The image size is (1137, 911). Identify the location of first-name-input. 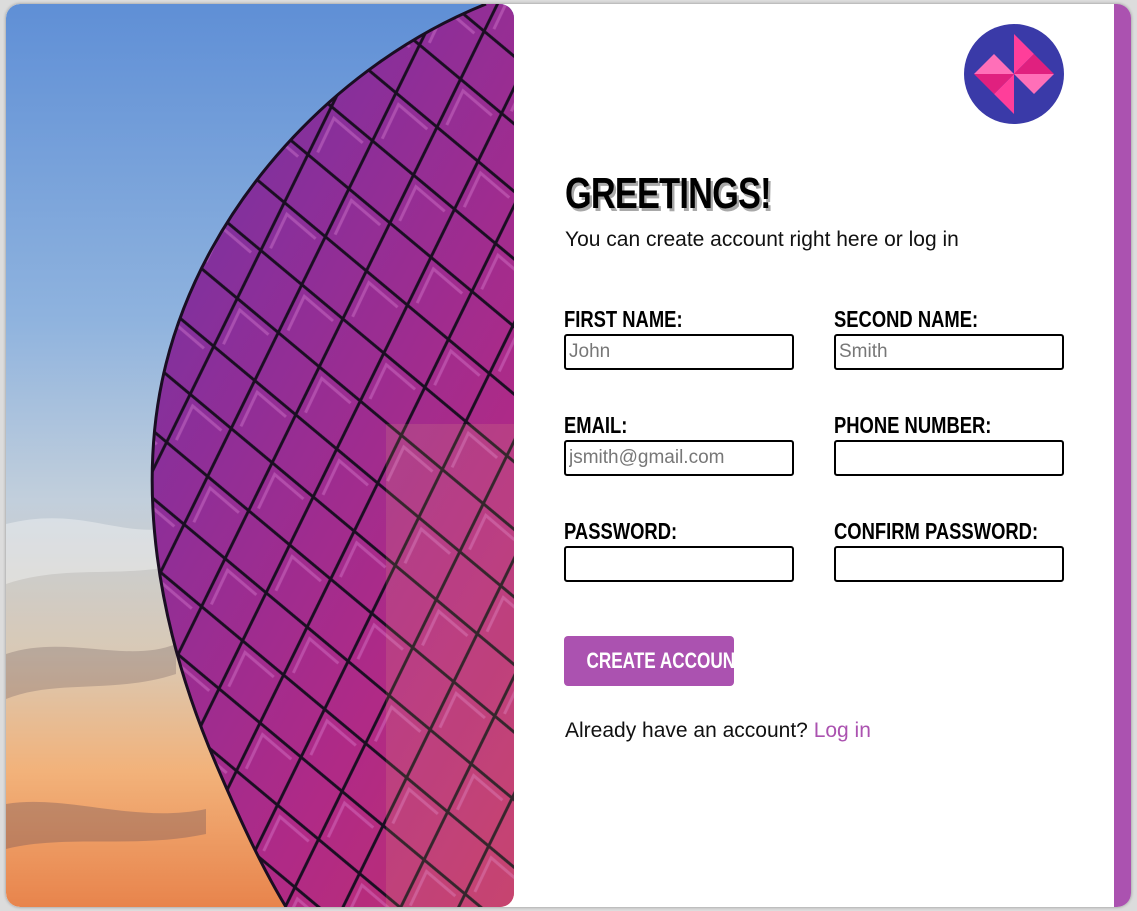
(679, 352).